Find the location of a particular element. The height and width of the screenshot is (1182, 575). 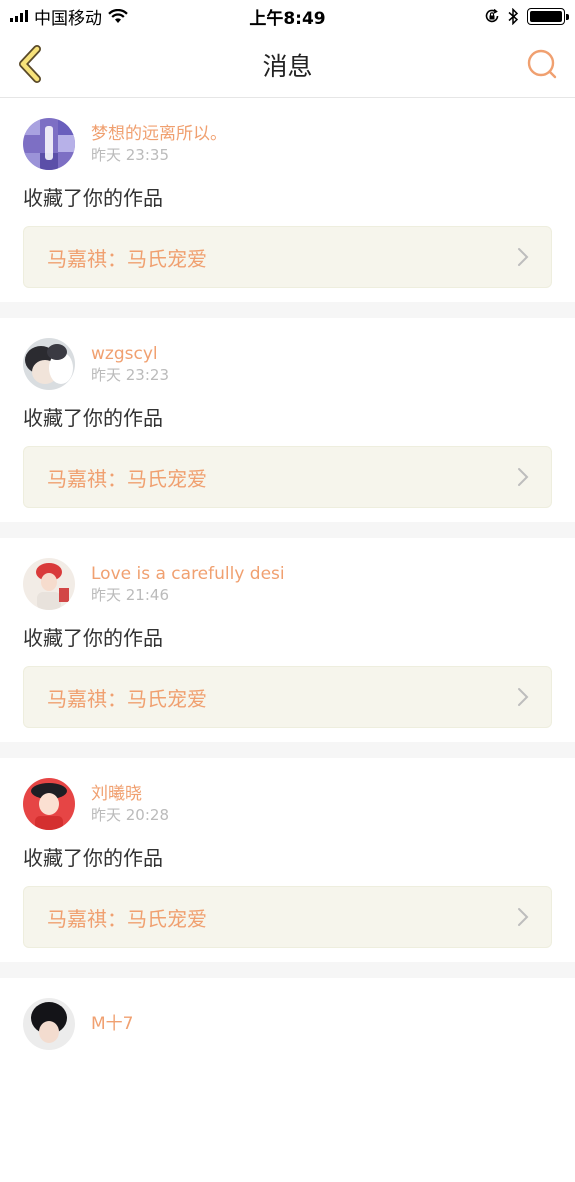

back-button is located at coordinates (30, 64).